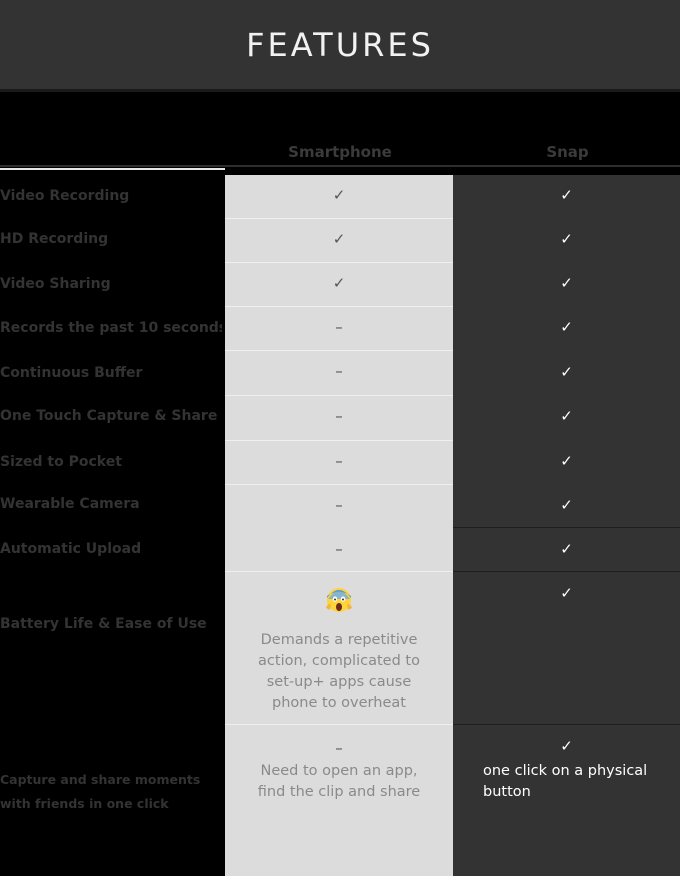  What do you see at coordinates (111, 328) in the screenshot?
I see `feature-label: Records the past 10 seconds` at bounding box center [111, 328].